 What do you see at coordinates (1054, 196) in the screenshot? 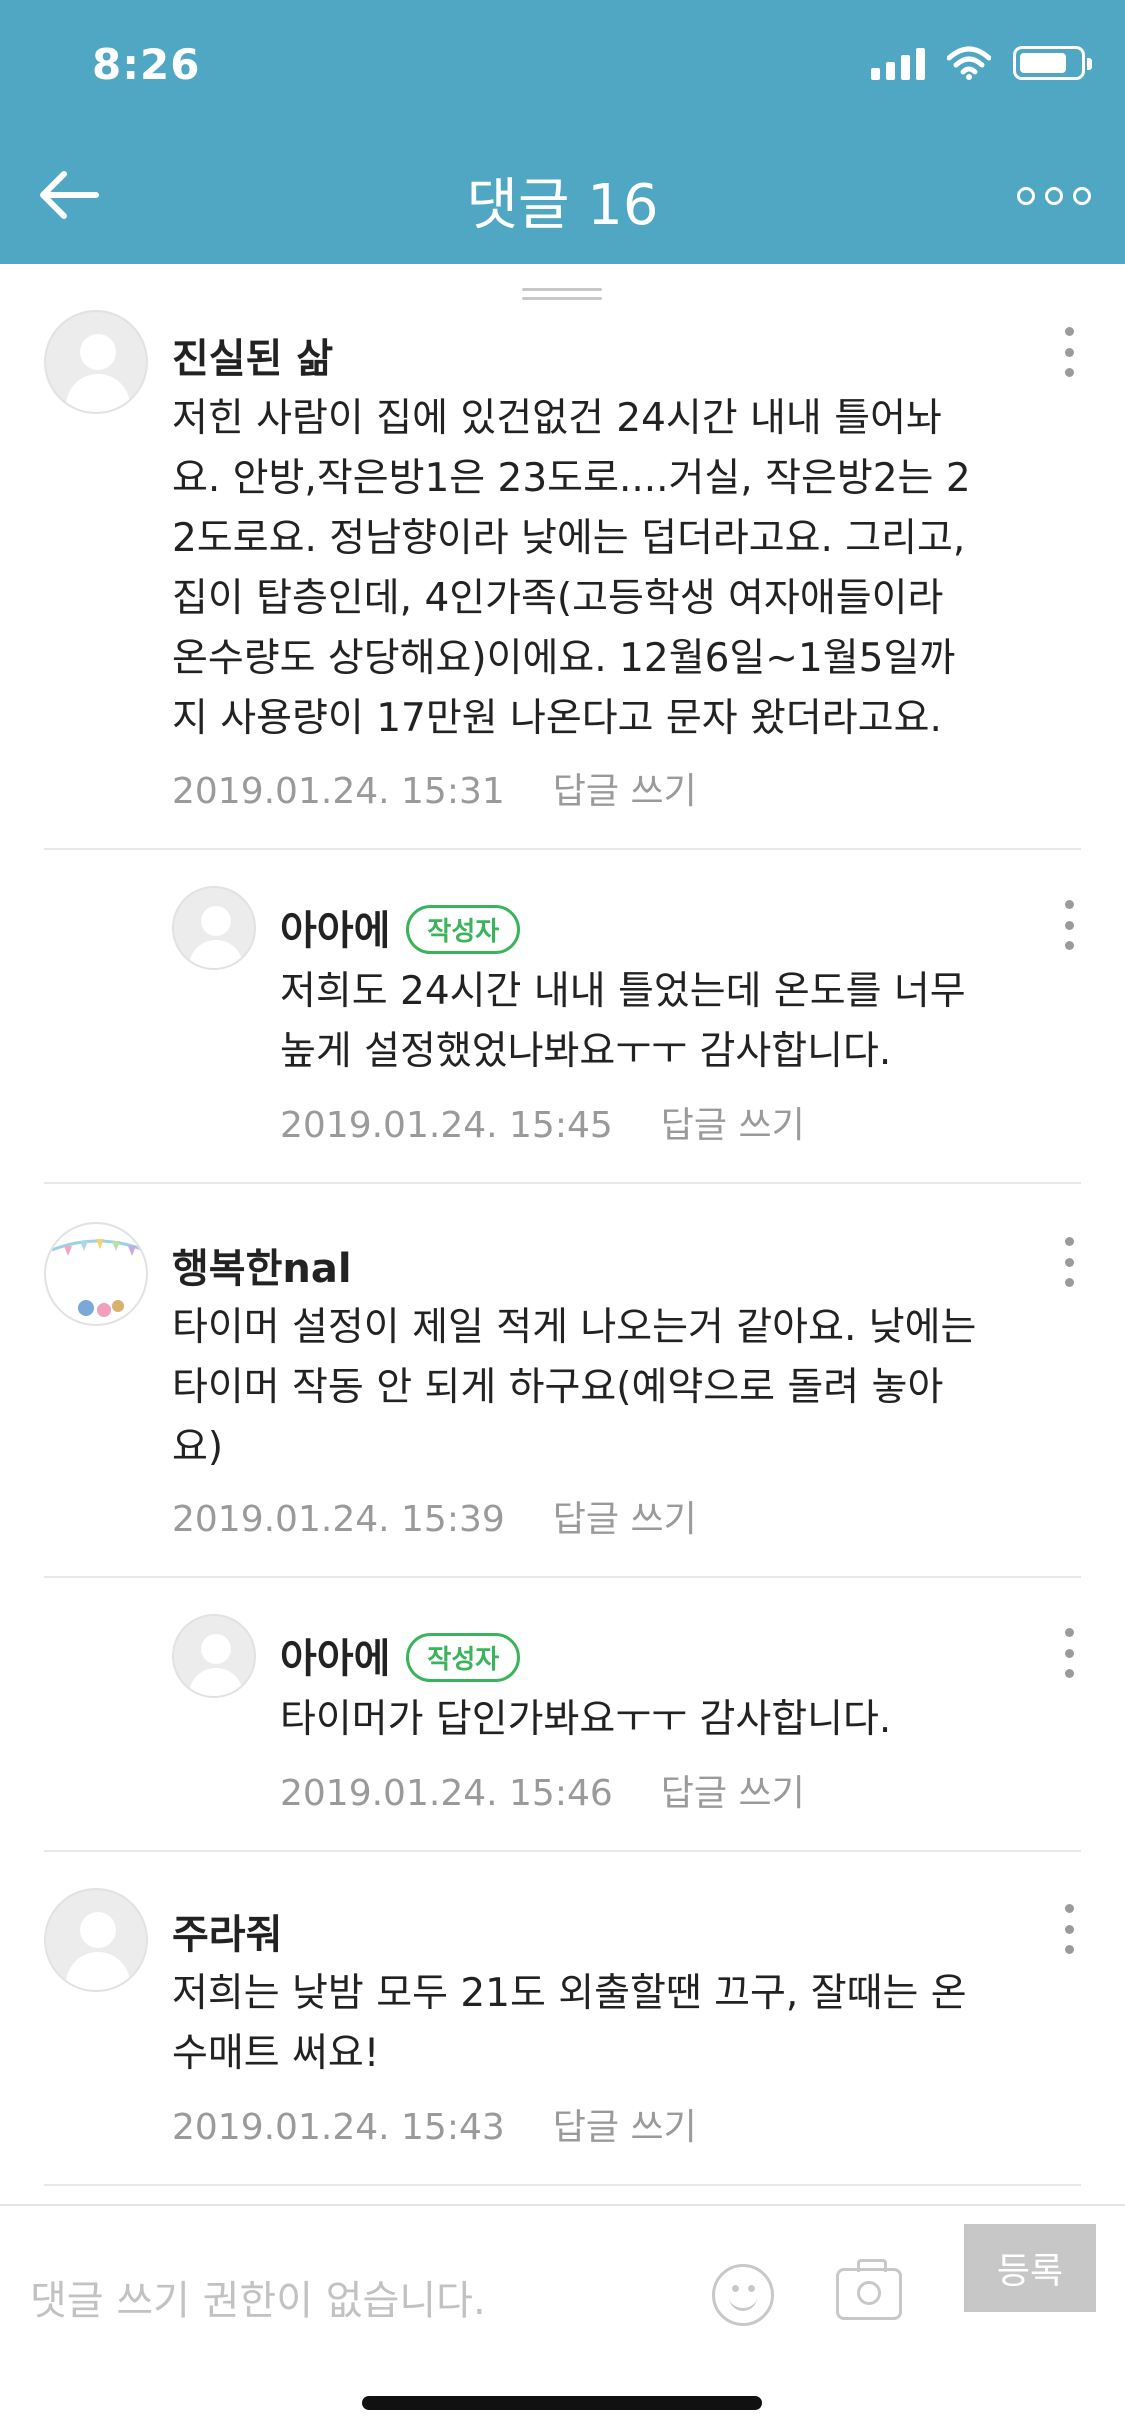
I see `more-options-button` at bounding box center [1054, 196].